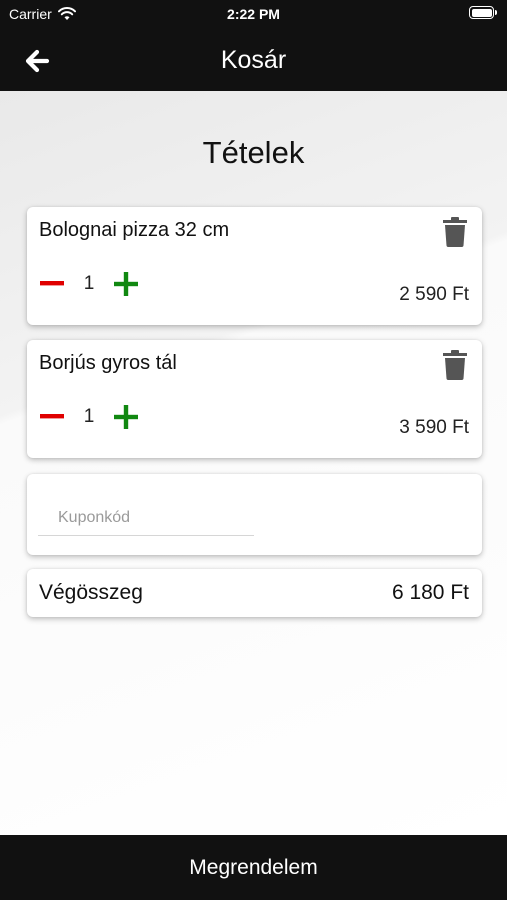 The height and width of the screenshot is (900, 507). I want to click on item-price: 3 590 Ft, so click(434, 427).